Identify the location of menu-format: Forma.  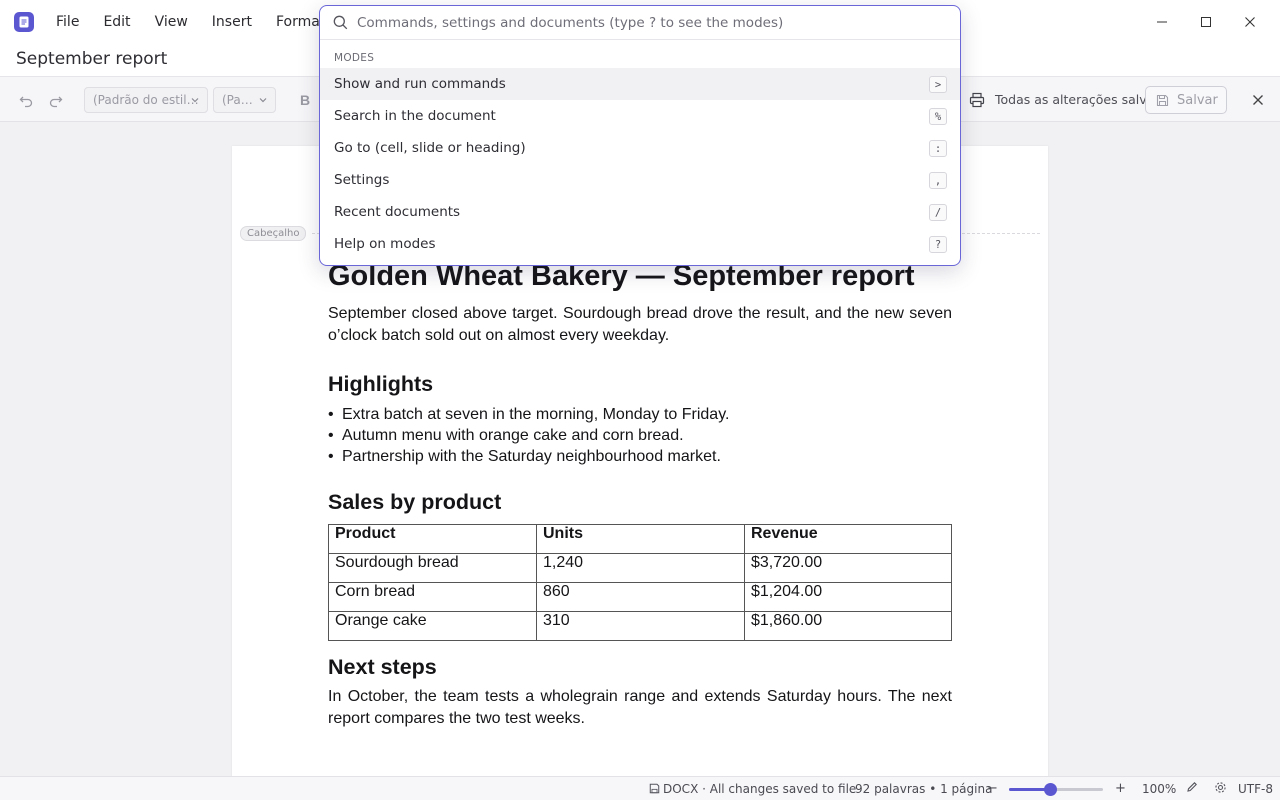
(298, 22).